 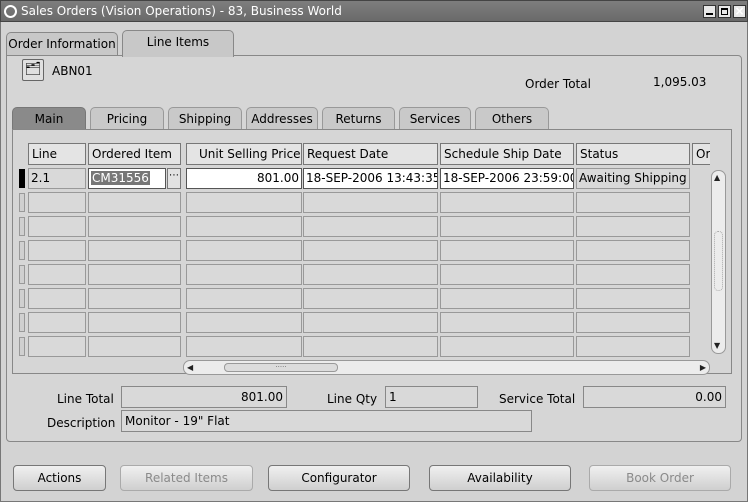 I want to click on description-label: Description, so click(x=81, y=423).